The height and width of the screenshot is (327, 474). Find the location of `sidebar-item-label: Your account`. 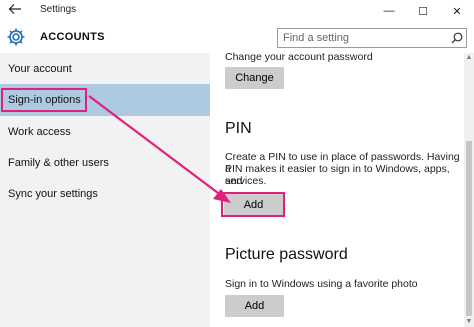

sidebar-item-label: Your account is located at coordinates (40, 69).